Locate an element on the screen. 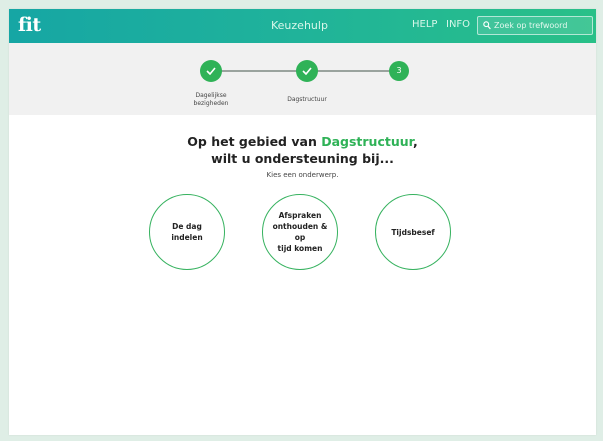  step-3-current: 3 is located at coordinates (399, 71).